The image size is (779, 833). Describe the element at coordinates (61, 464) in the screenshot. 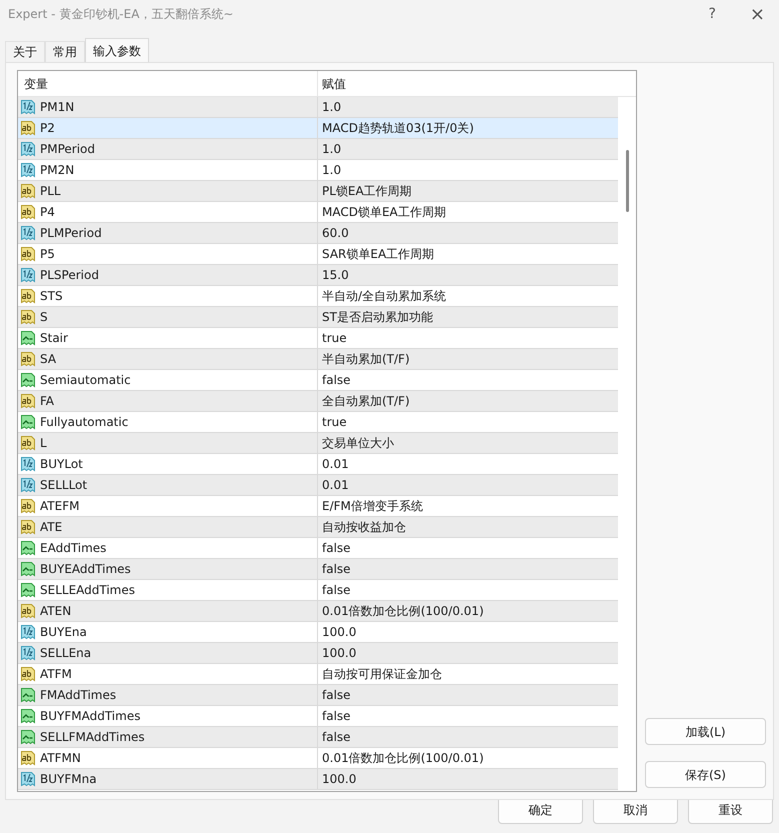

I see `variable-name: BUYLot` at that location.